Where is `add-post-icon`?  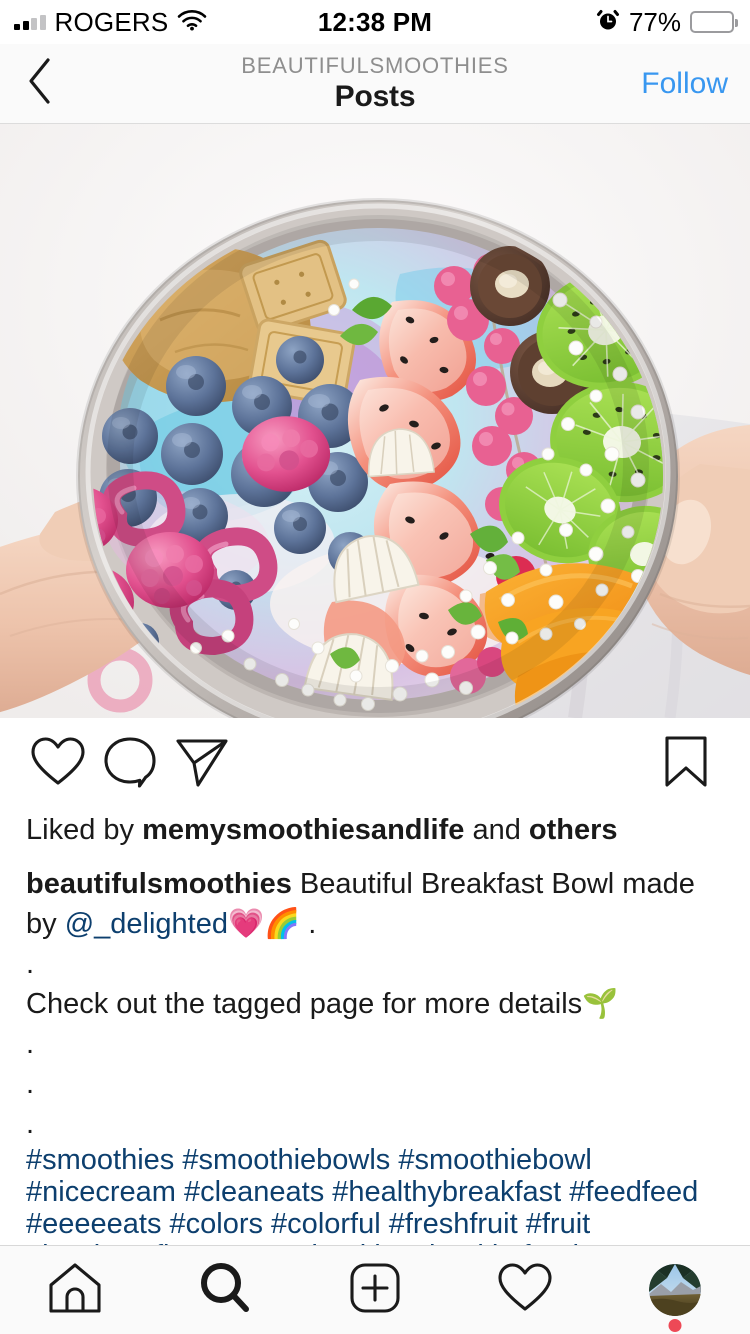 add-post-icon is located at coordinates (375, 1290).